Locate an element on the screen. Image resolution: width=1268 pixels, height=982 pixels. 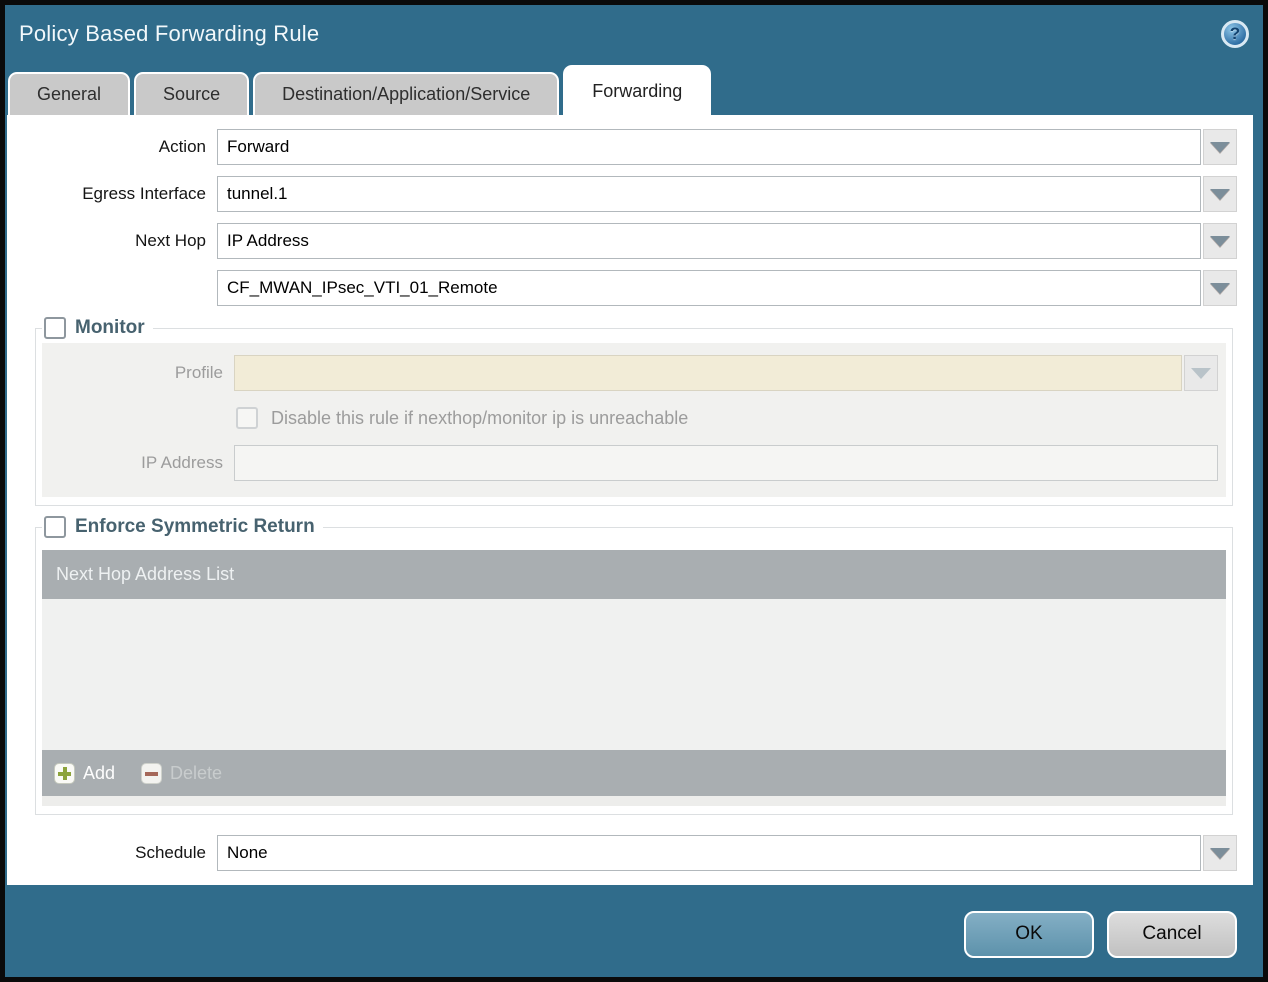
next-hop-type-input is located at coordinates (709, 241).